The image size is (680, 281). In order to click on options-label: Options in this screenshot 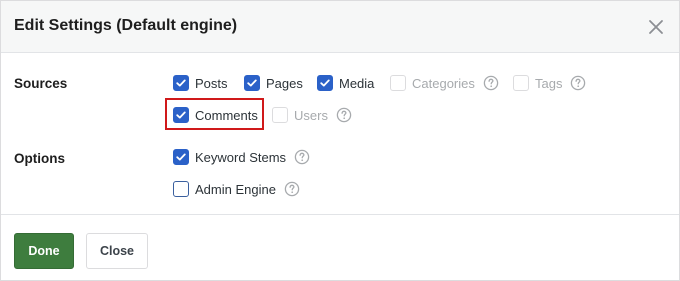, I will do `click(39, 158)`.